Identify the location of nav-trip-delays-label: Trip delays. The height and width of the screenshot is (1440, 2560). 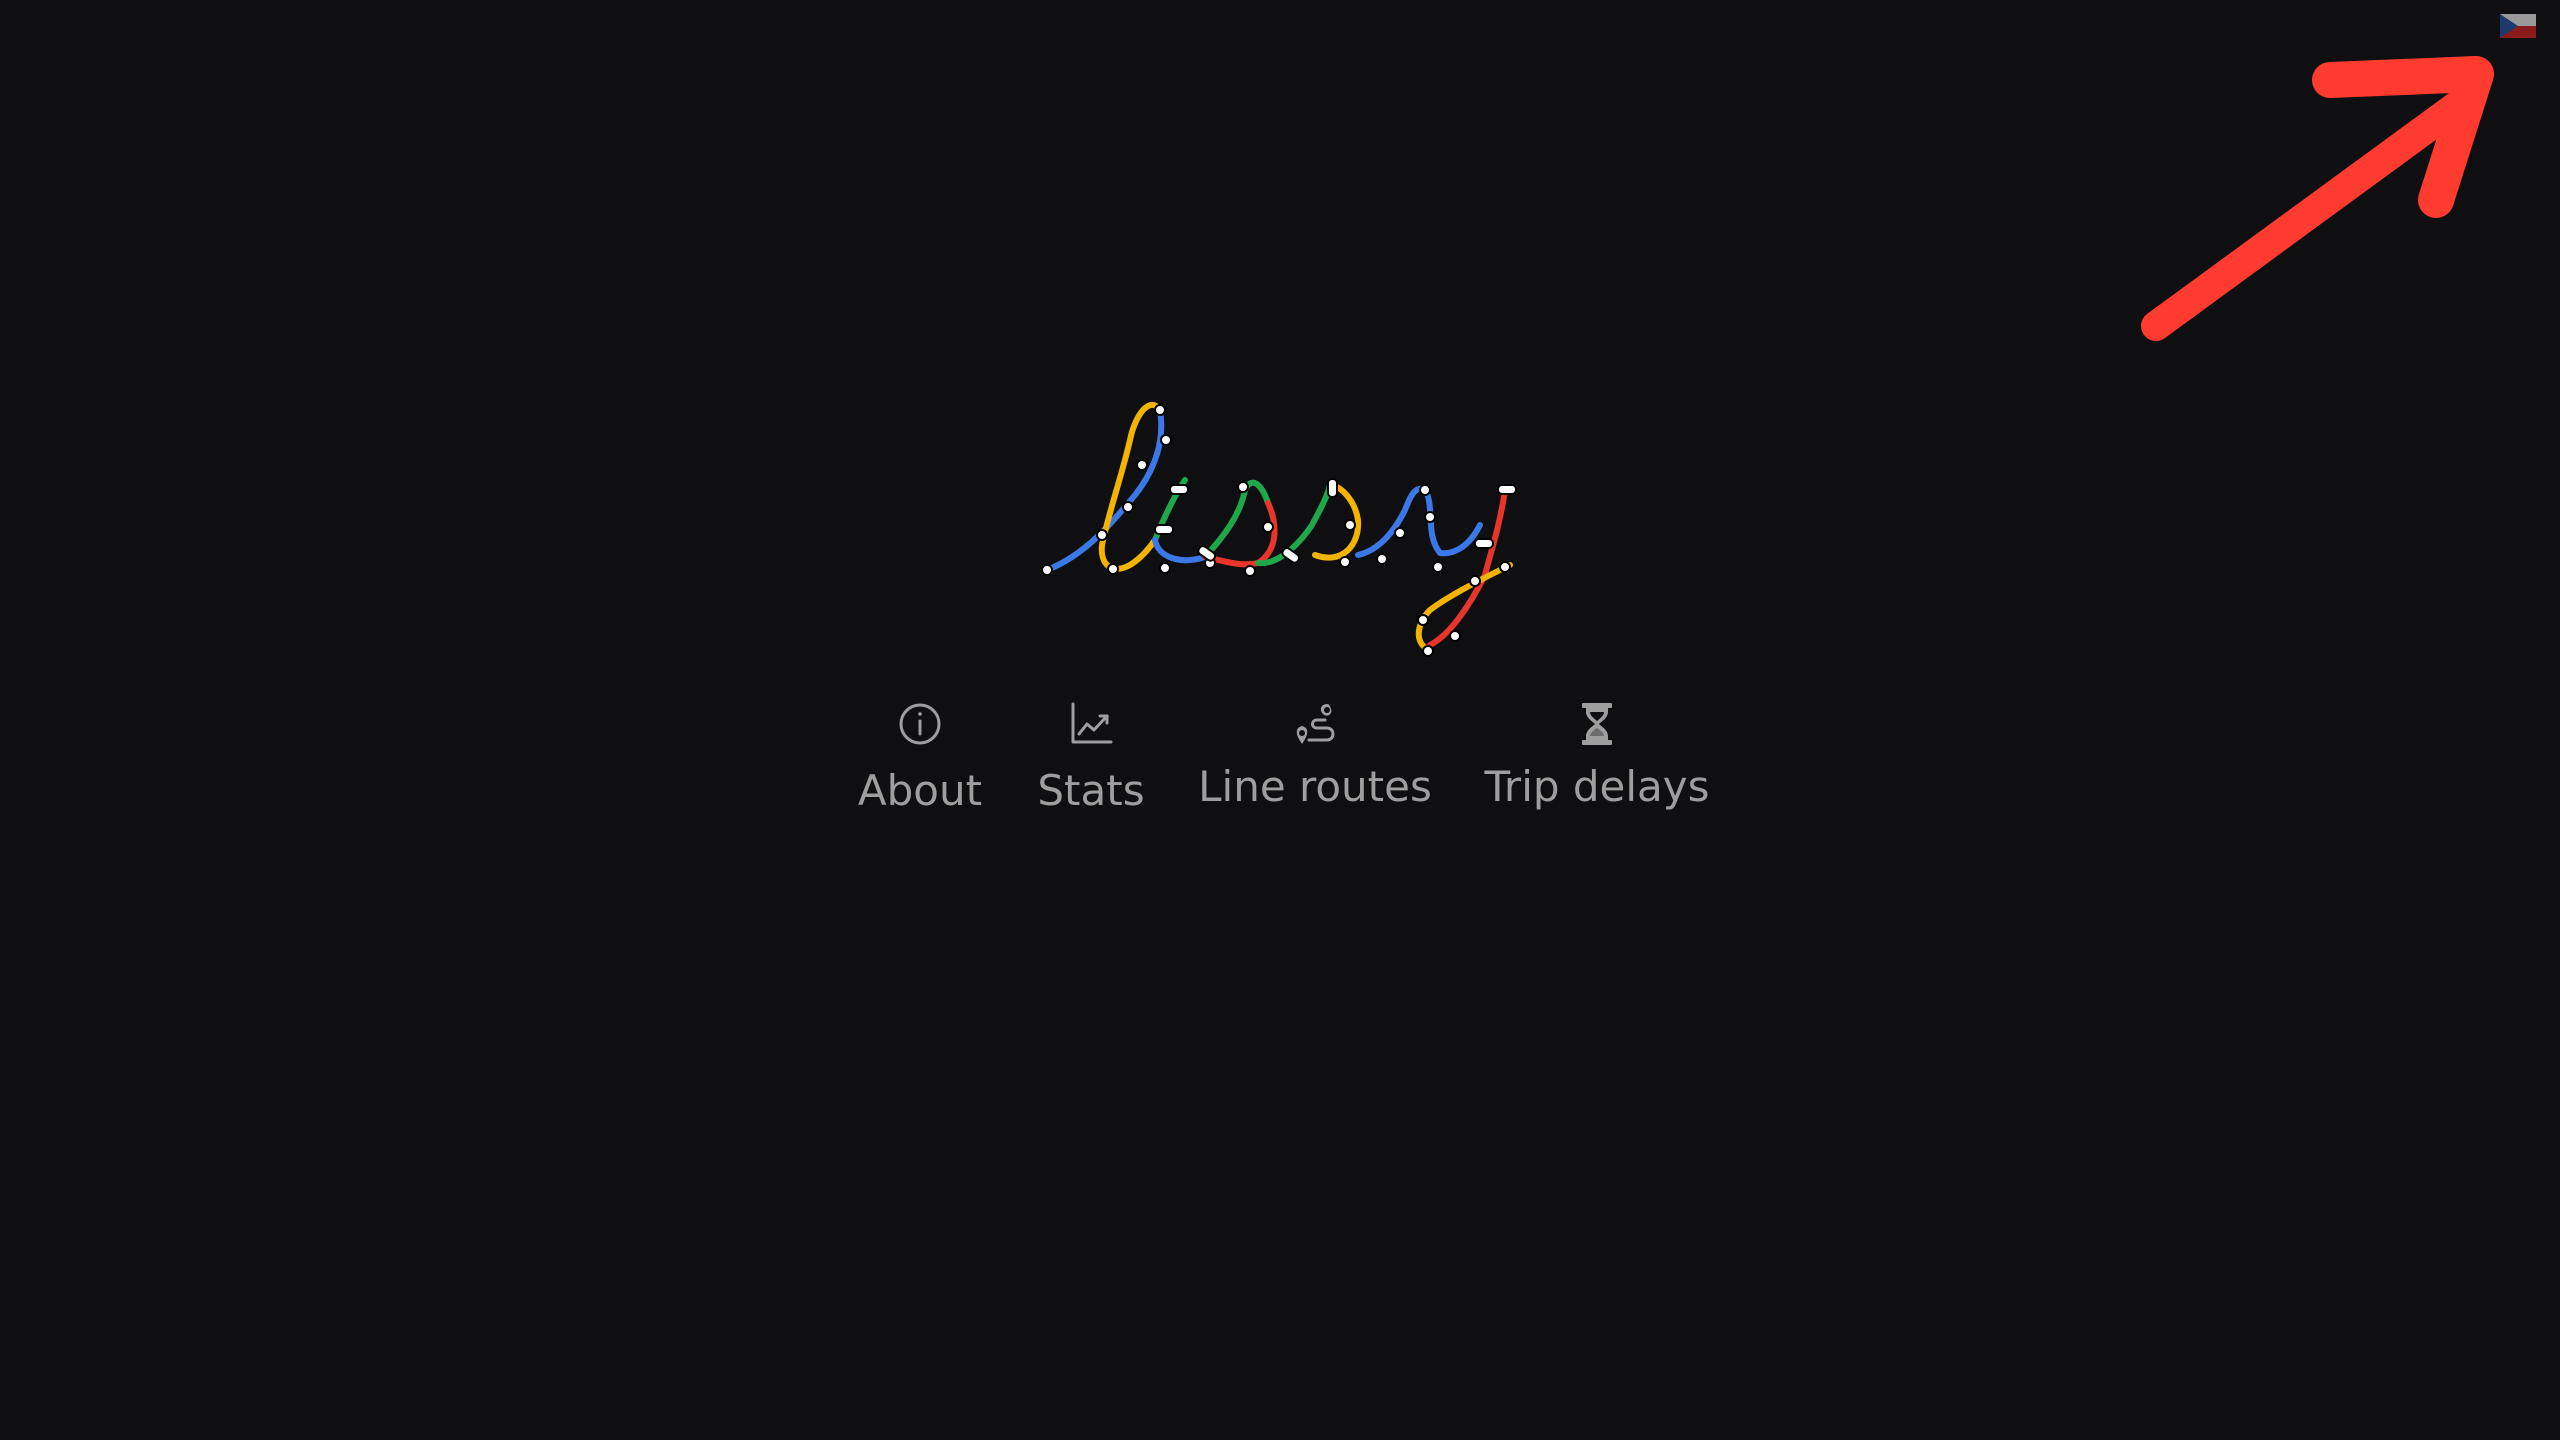
(1597, 786).